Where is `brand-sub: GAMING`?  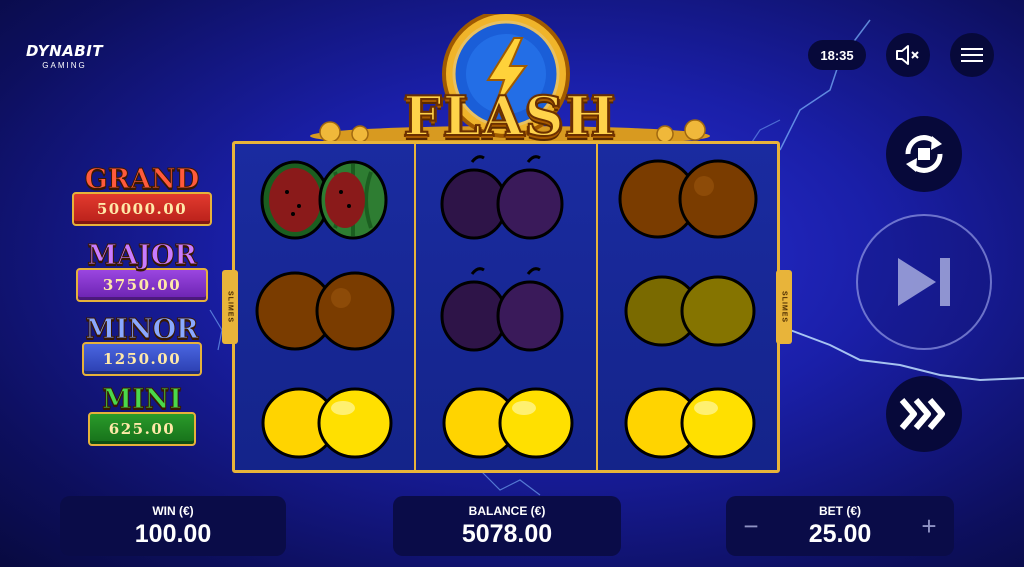 brand-sub: GAMING is located at coordinates (64, 65).